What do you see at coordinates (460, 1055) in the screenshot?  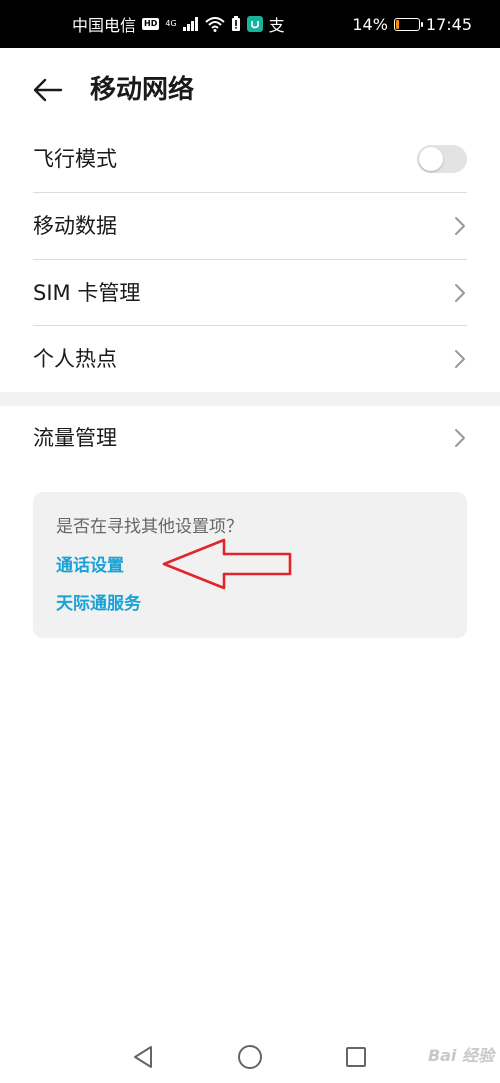 I see `watermark: Bai 经验` at bounding box center [460, 1055].